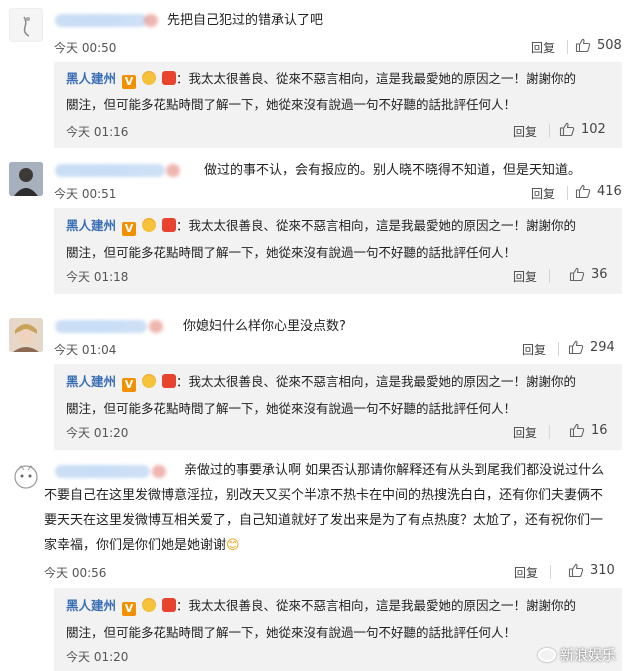 This screenshot has height=671, width=630. What do you see at coordinates (135, 545) in the screenshot?
I see `comment-text: 家幸福，你们是你们她是她谢谢` at bounding box center [135, 545].